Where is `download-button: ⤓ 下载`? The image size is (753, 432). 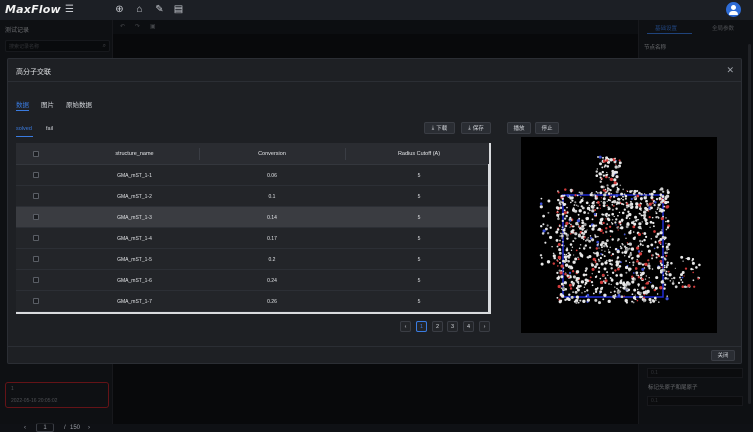
download-button: ⤓ 下载 is located at coordinates (439, 128).